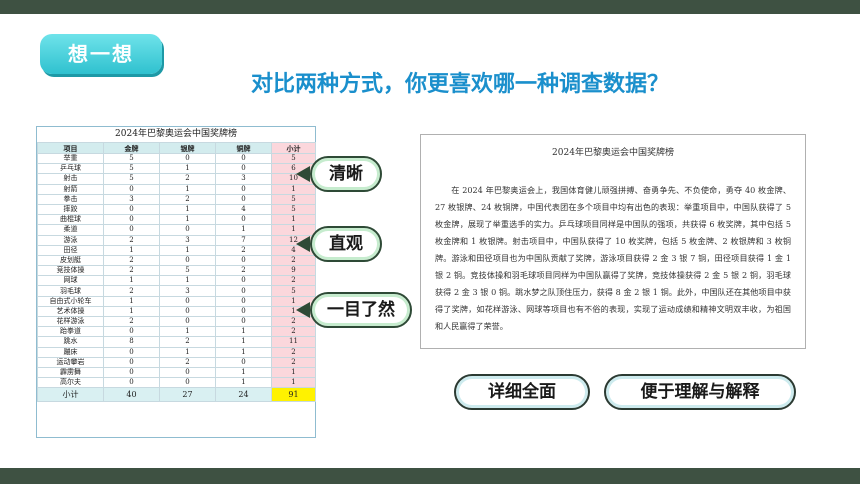 This screenshot has width=860, height=484. I want to click on table-row: 田径 1 1 2 4, so click(176, 250).